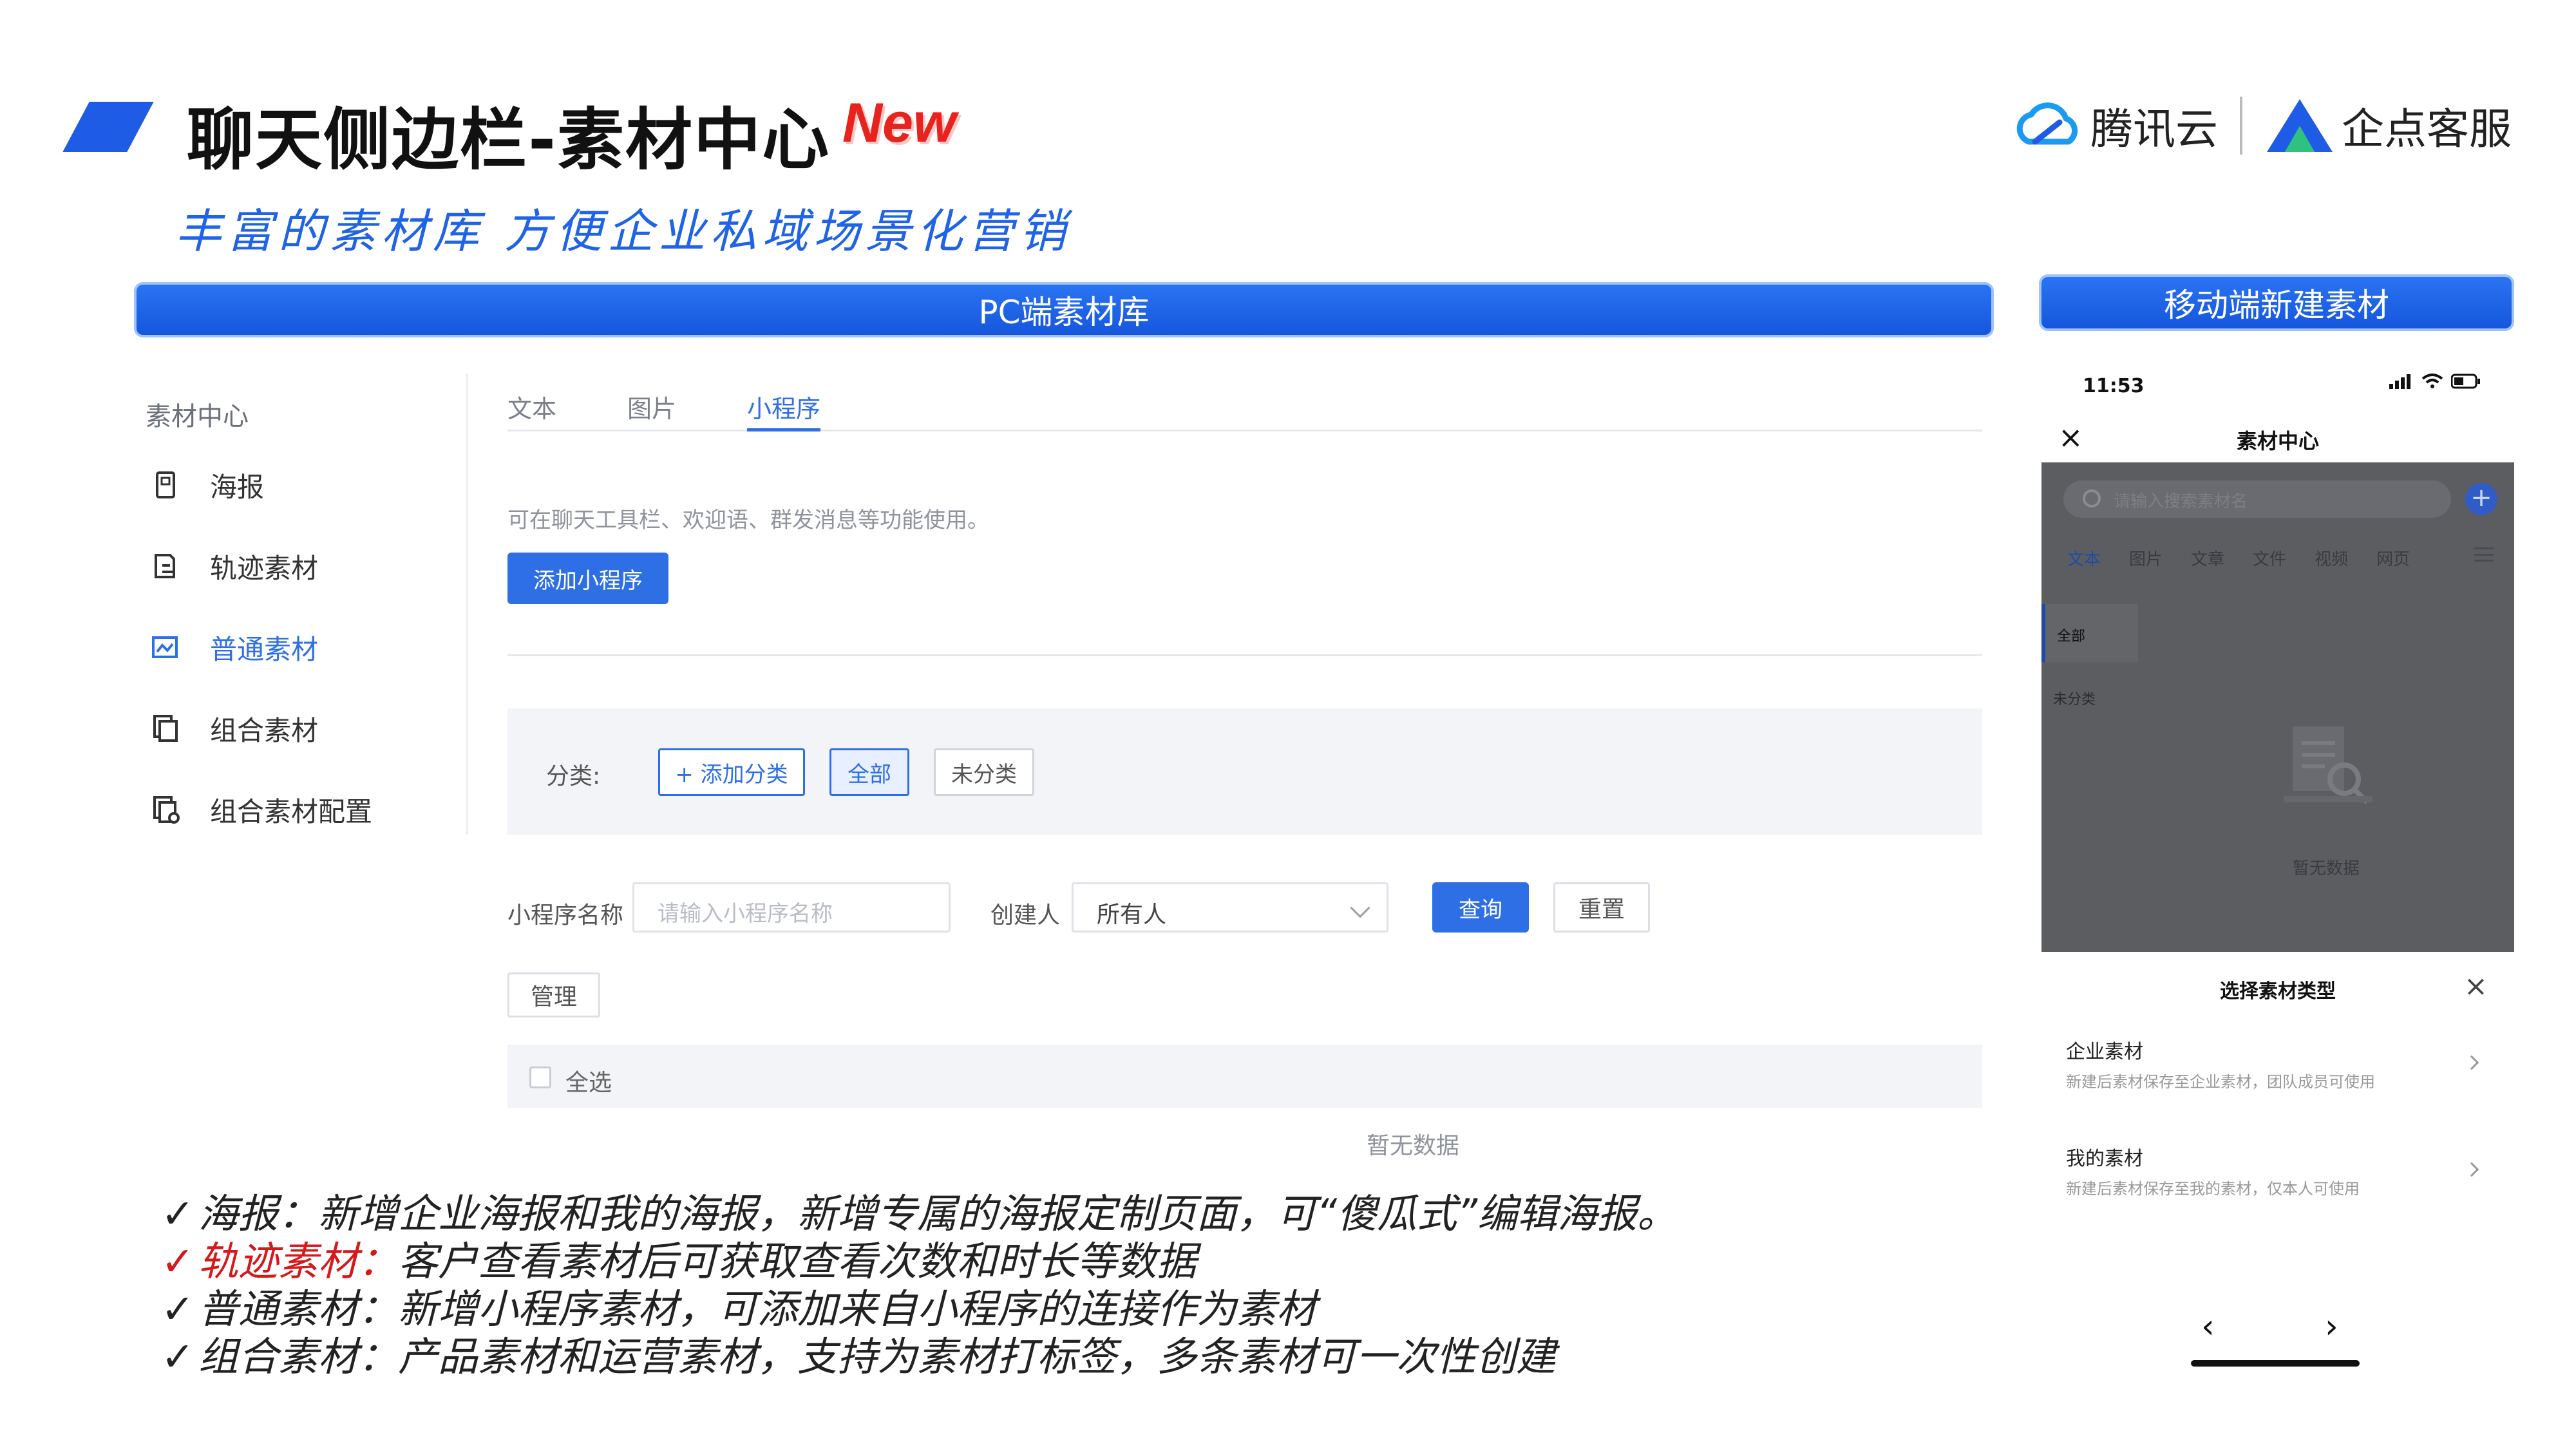 The image size is (2576, 1449). Describe the element at coordinates (1244, 655) in the screenshot. I see `pc-content-divider` at that location.